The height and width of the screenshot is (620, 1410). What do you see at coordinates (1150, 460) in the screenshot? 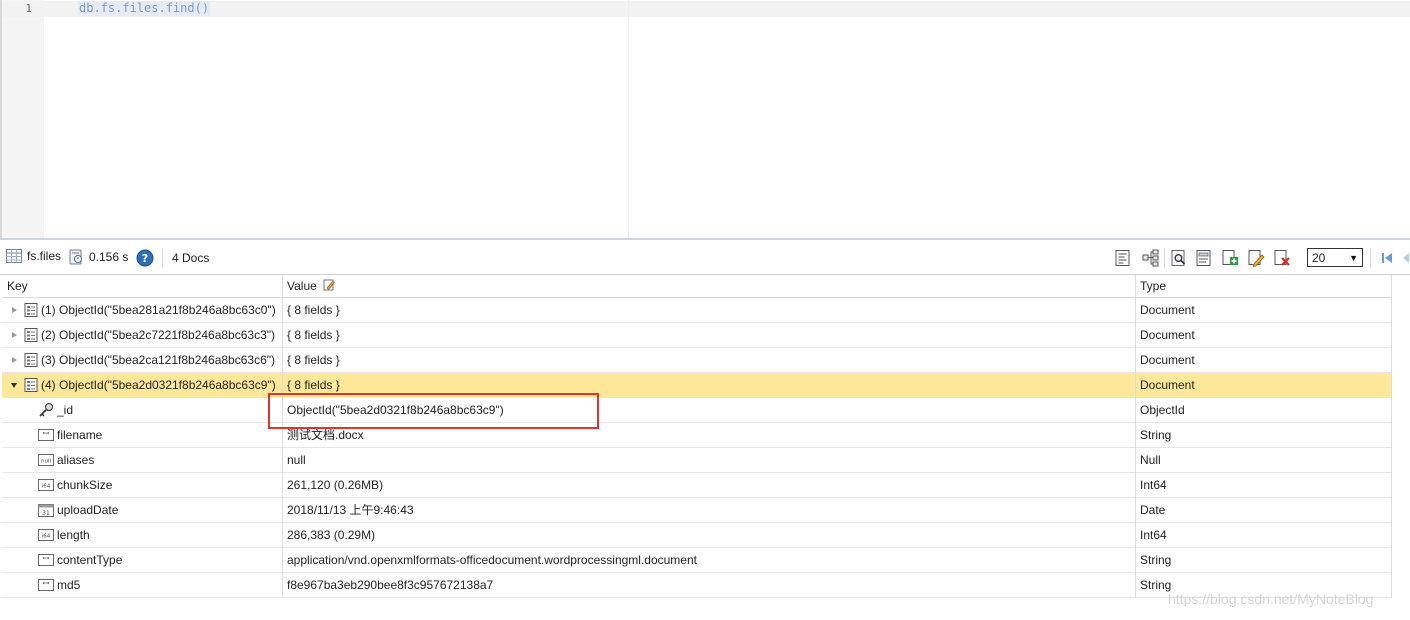
I see `field-type: Null` at bounding box center [1150, 460].